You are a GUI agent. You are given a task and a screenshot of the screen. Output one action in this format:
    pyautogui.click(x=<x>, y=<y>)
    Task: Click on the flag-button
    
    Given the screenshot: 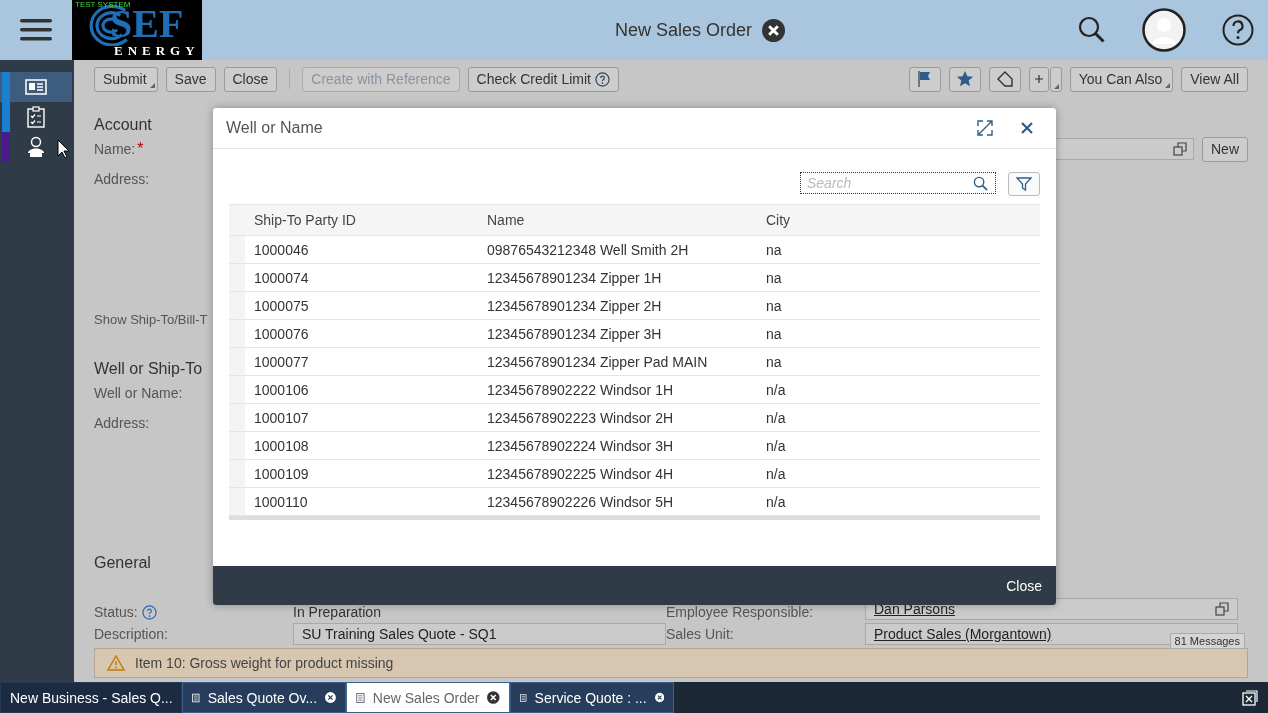 What is the action you would take?
    pyautogui.click(x=924, y=79)
    